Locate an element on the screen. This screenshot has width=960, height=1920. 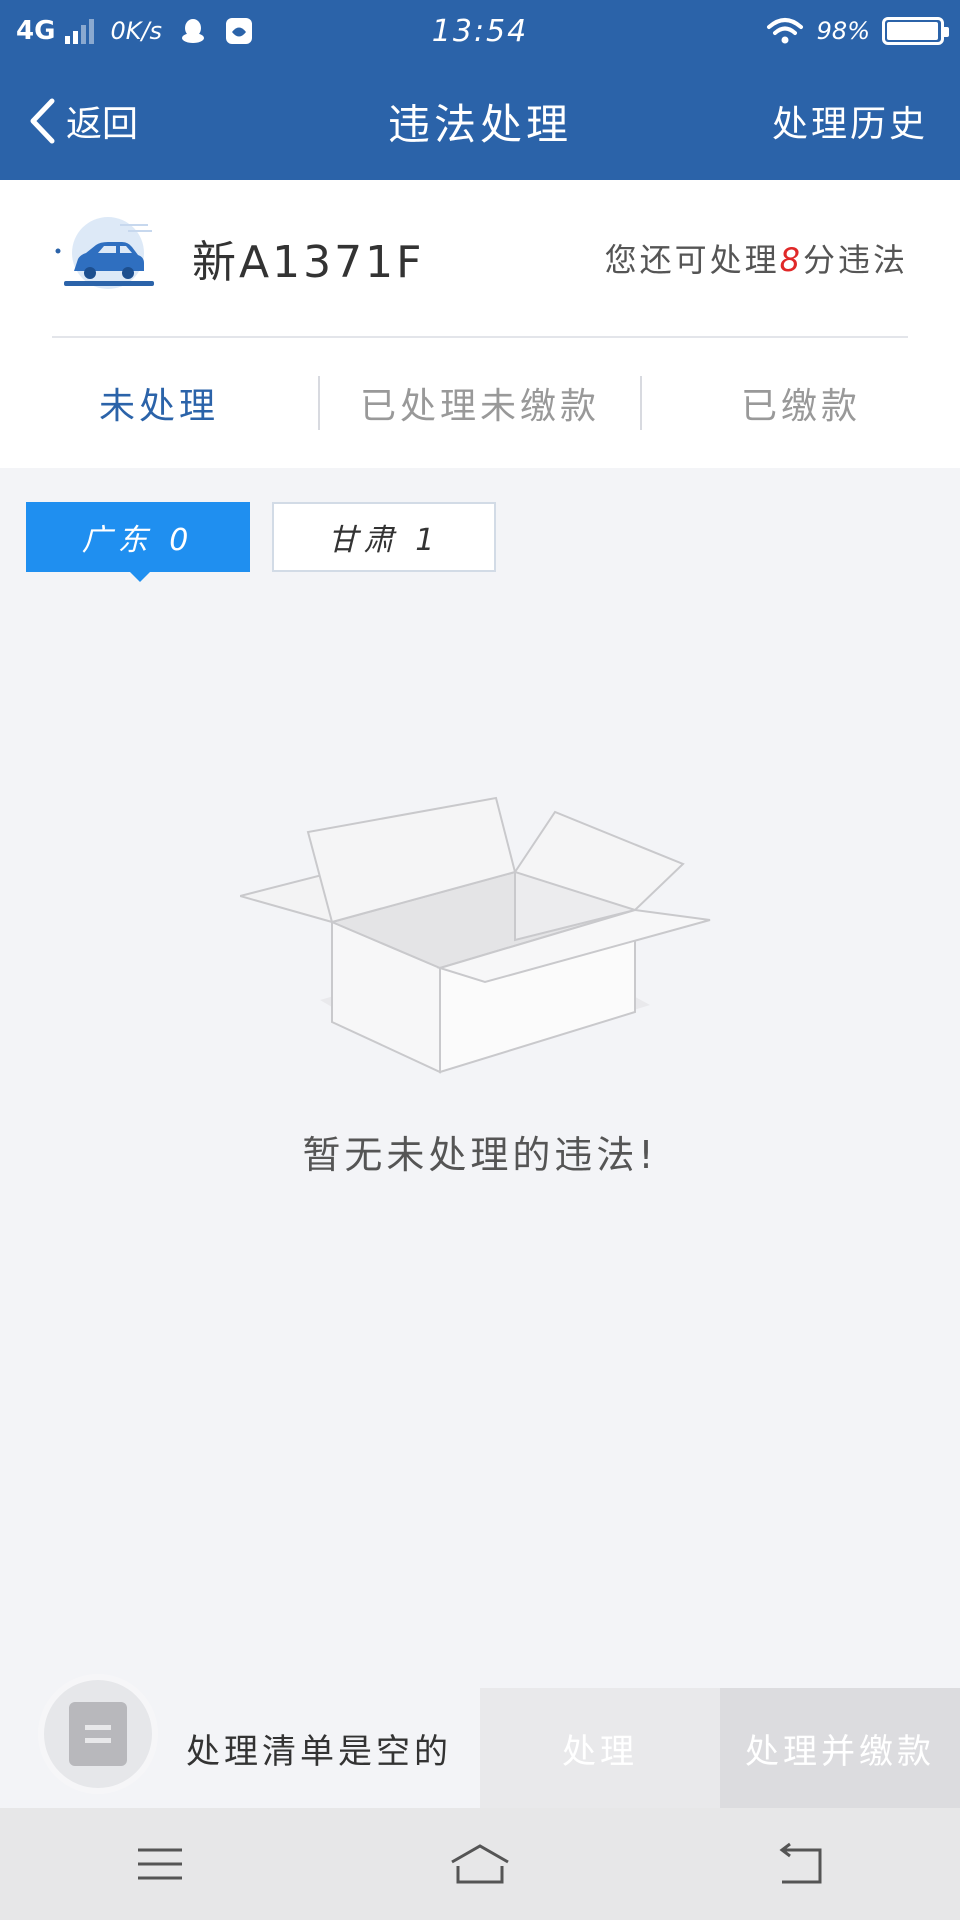
battery-percent: 98% is located at coordinates (843, 31).